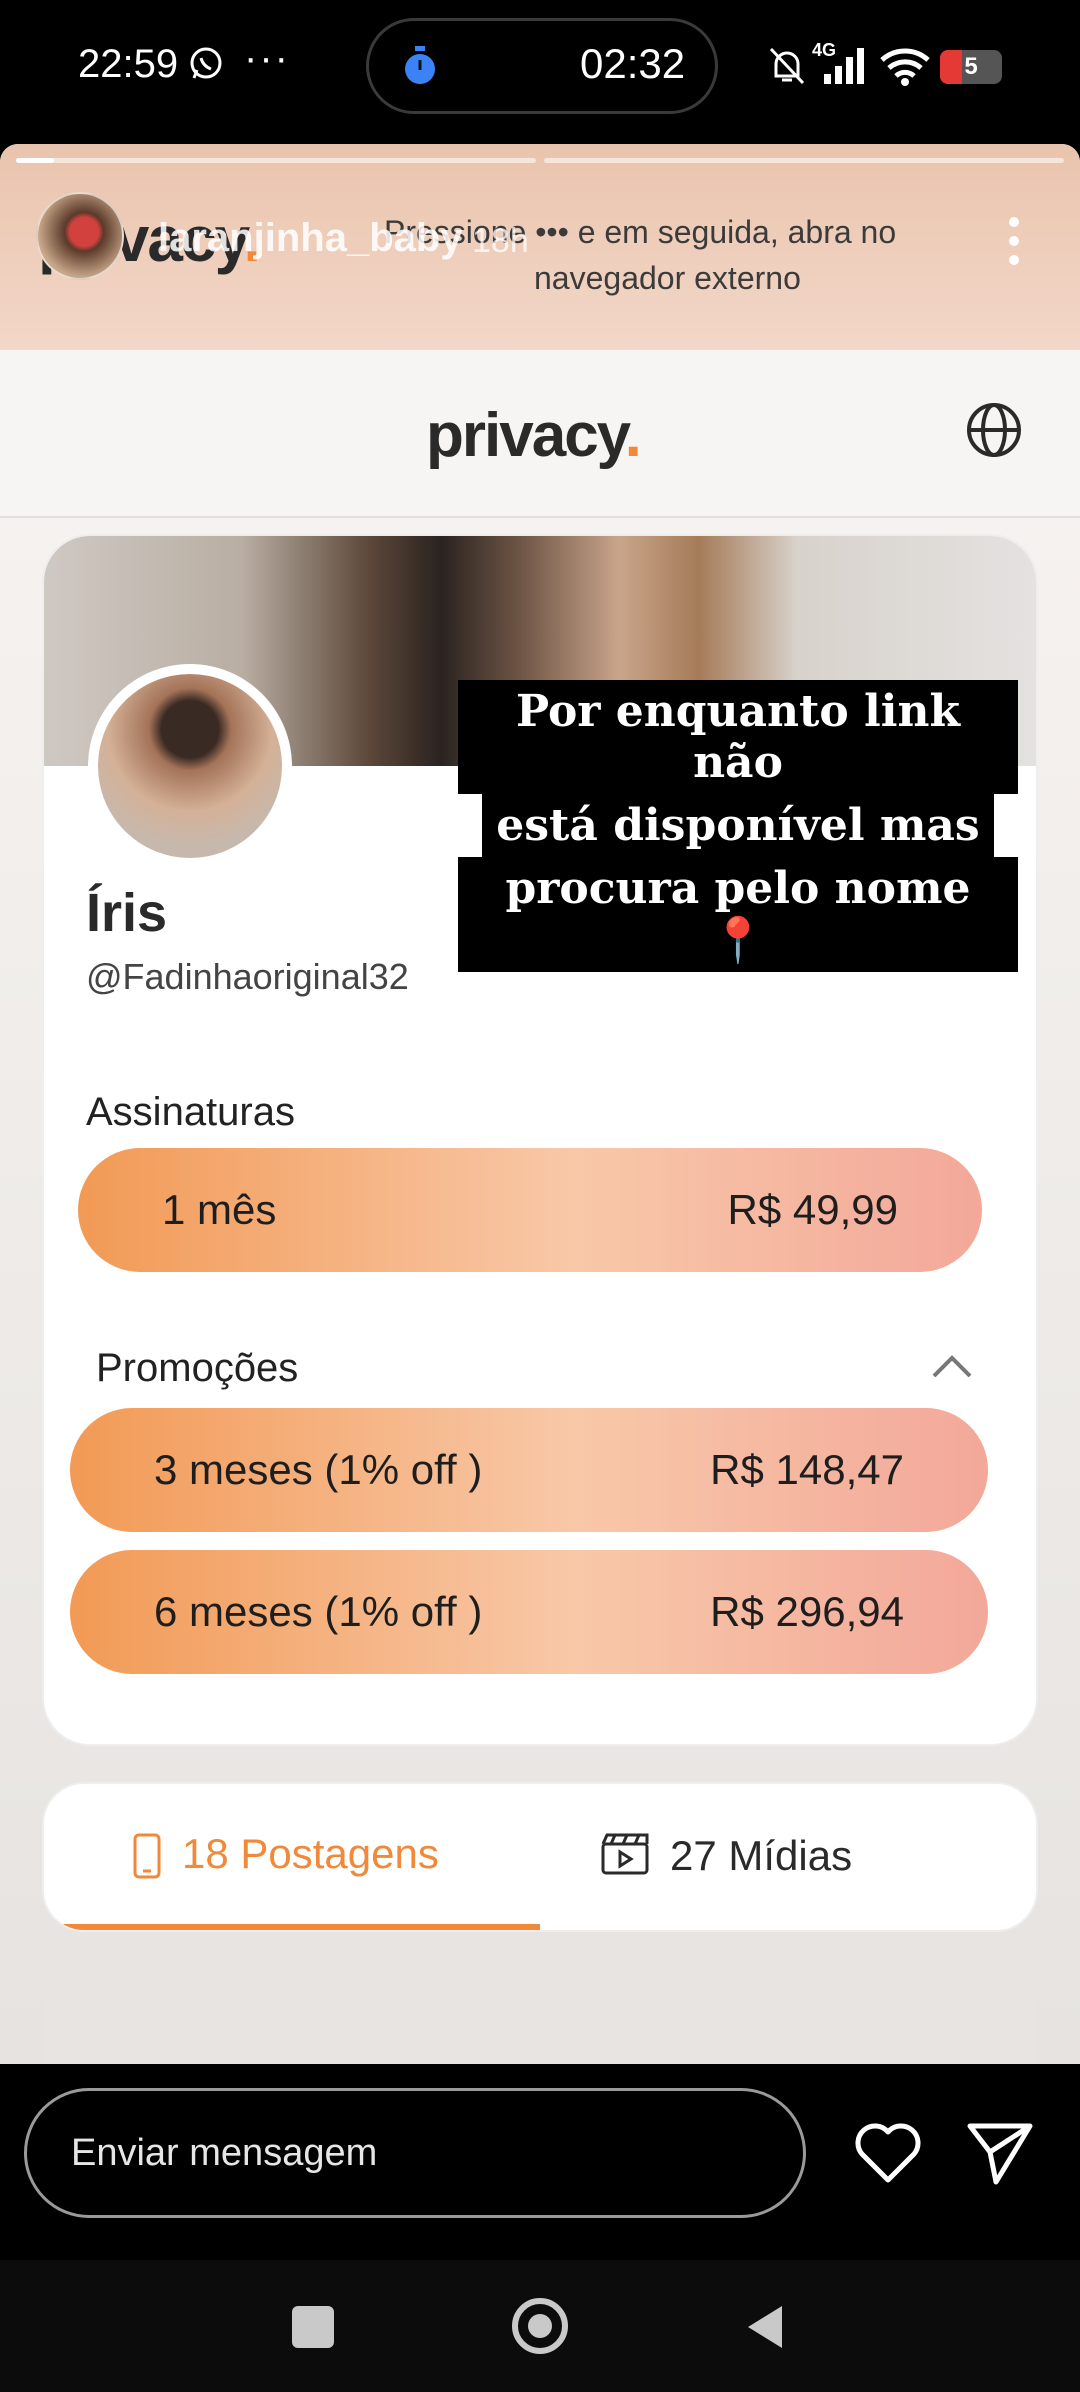 The height and width of the screenshot is (2392, 1080). What do you see at coordinates (1000, 2153) in the screenshot?
I see `send-icon` at bounding box center [1000, 2153].